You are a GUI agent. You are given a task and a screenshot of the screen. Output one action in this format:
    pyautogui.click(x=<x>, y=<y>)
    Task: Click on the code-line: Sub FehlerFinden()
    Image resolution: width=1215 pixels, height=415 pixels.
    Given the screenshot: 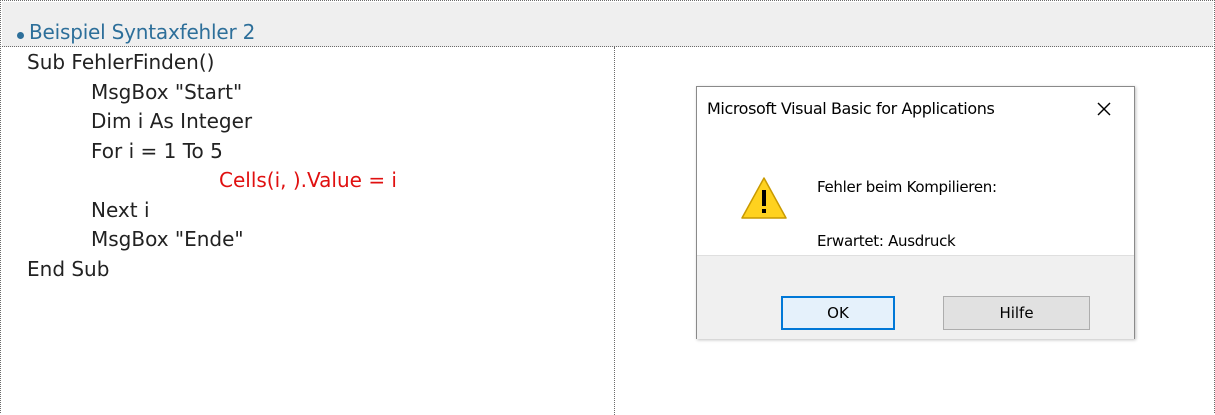 What is the action you would take?
    pyautogui.click(x=121, y=62)
    